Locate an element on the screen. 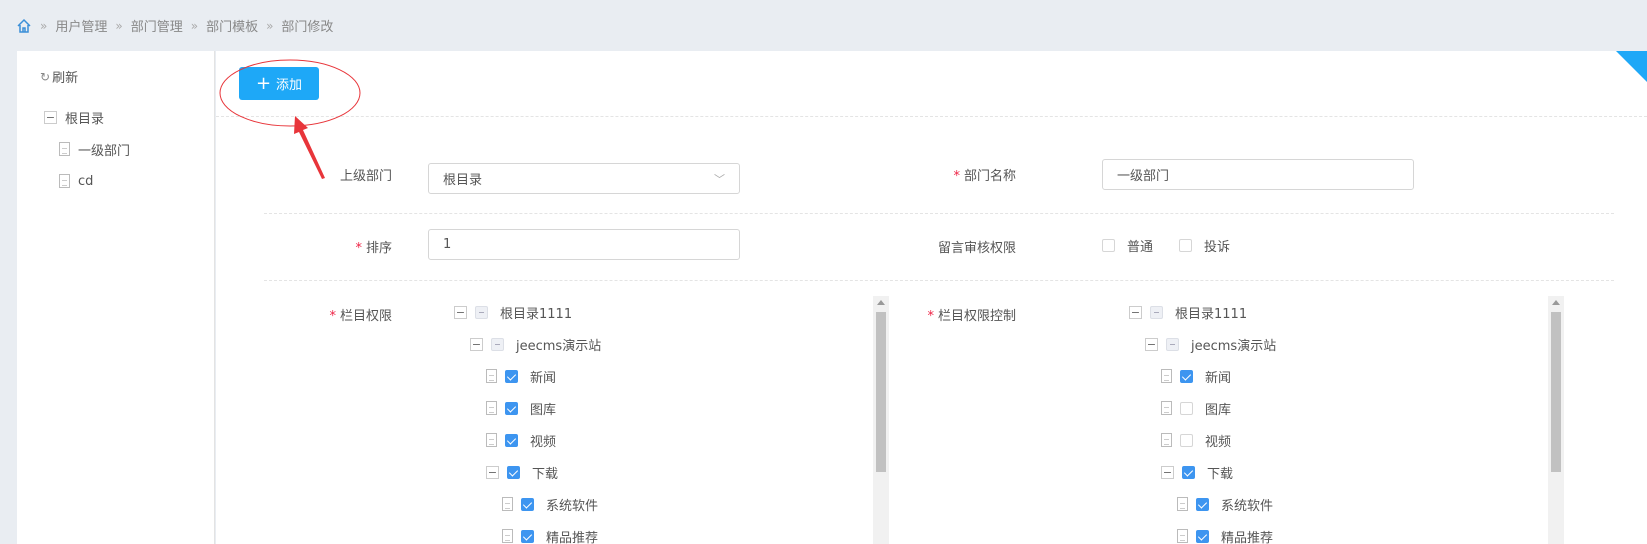 This screenshot has width=1647, height=544. review-complaint-checkbox is located at coordinates (1186, 245).